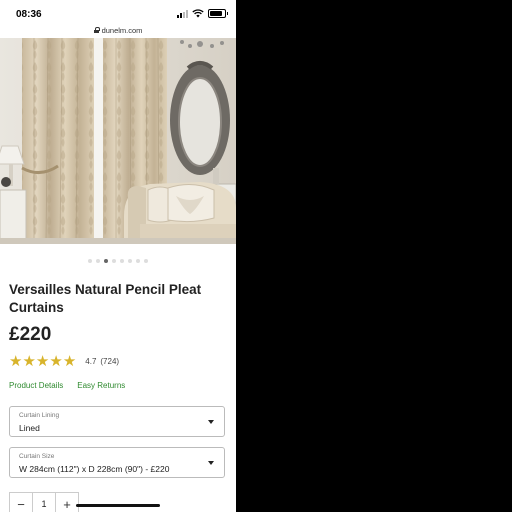 Image resolution: width=512 pixels, height=512 pixels. I want to click on decrease-quantity-button: −, so click(21, 502).